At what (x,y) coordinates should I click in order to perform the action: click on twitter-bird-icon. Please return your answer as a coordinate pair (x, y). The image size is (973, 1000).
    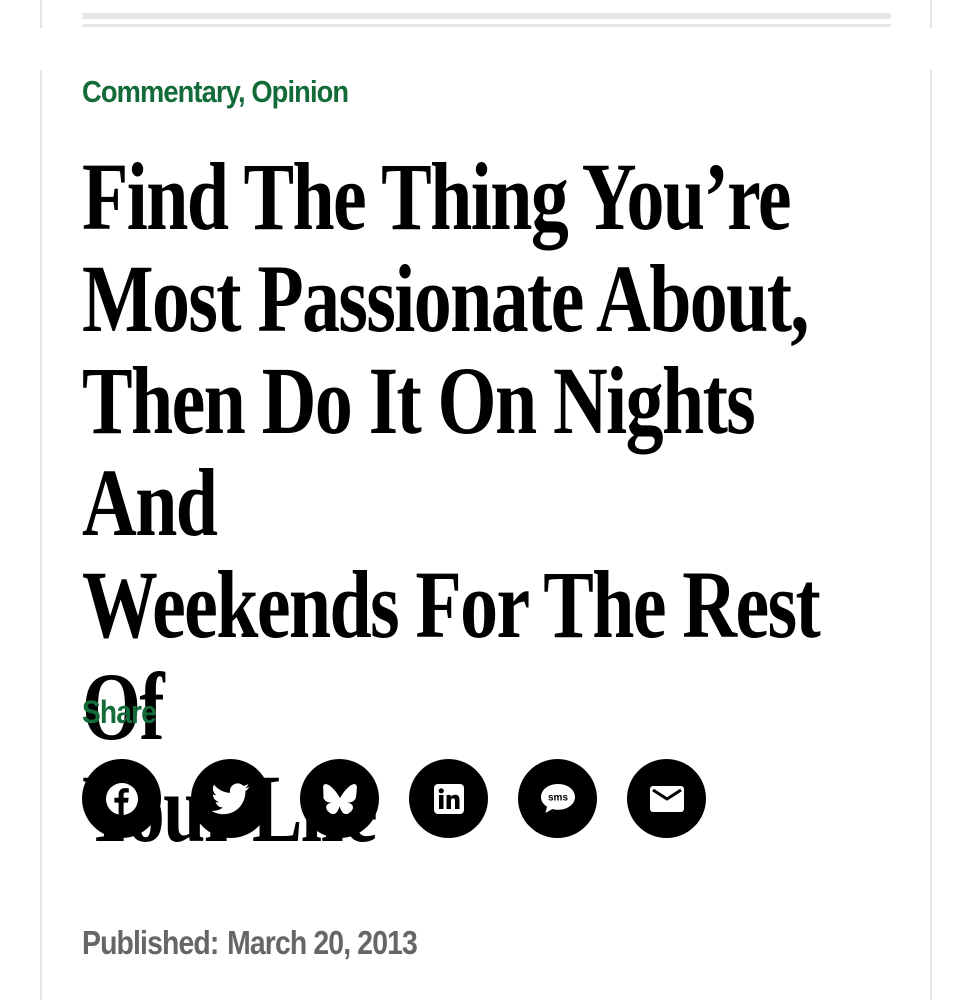
    Looking at the image, I should click on (230, 798).